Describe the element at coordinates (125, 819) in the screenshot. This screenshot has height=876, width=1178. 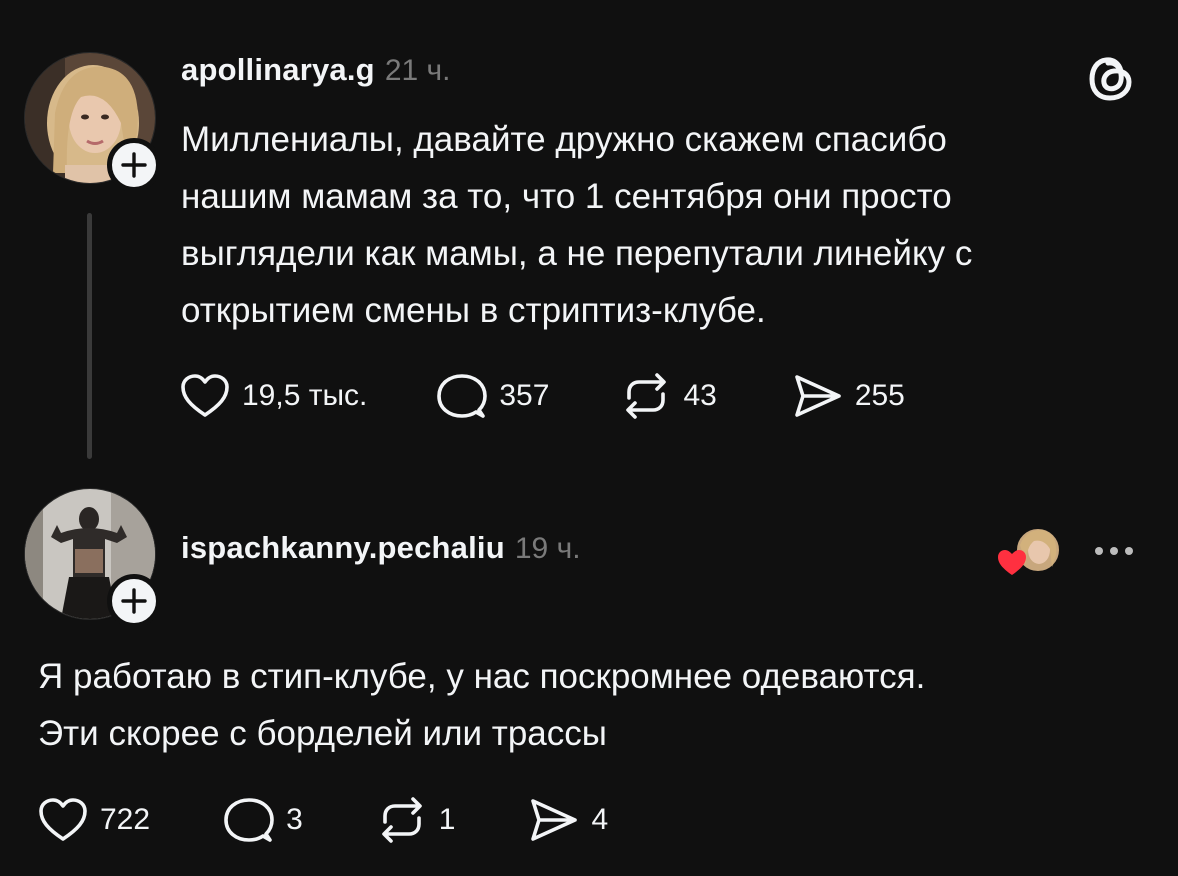
I see `reply-like-count: 722` at that location.